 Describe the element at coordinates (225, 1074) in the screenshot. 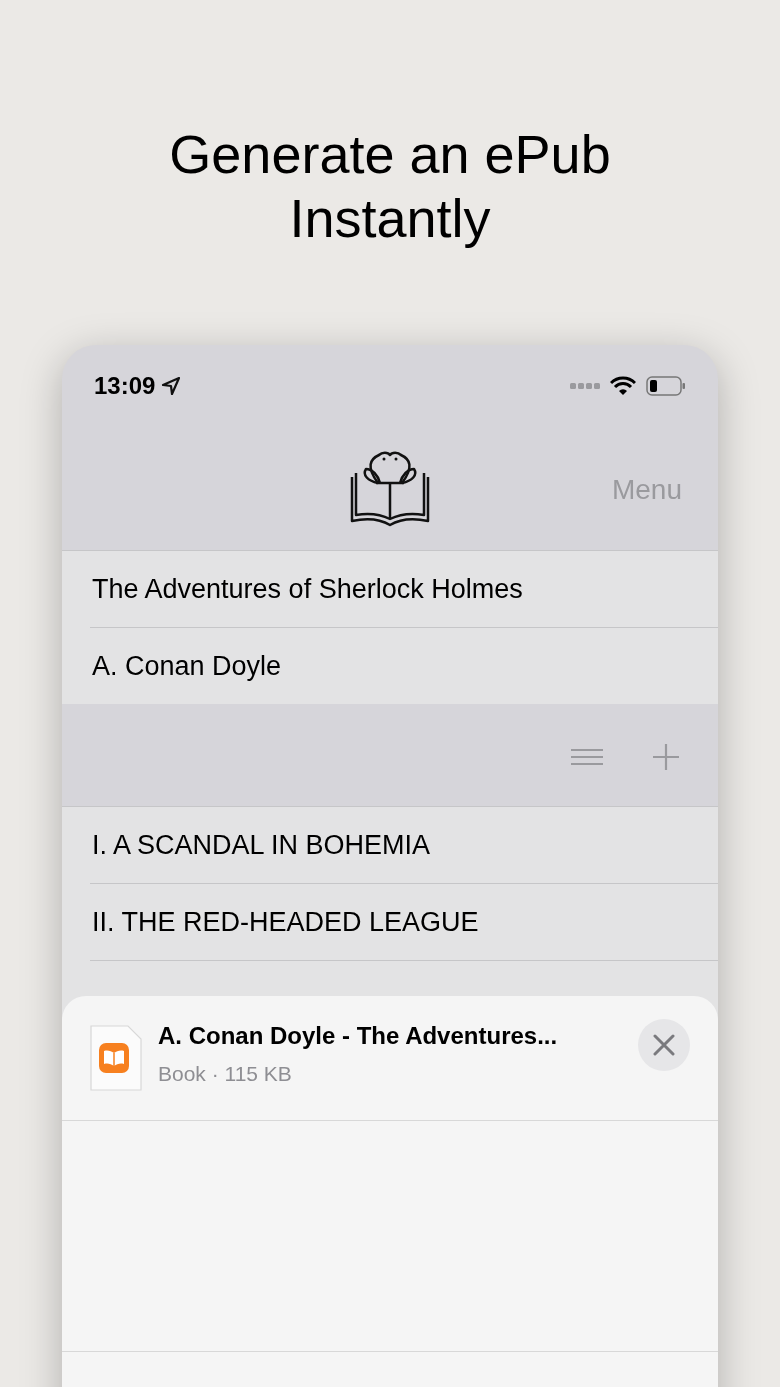

I see `file-info: Book · 115 KB` at that location.